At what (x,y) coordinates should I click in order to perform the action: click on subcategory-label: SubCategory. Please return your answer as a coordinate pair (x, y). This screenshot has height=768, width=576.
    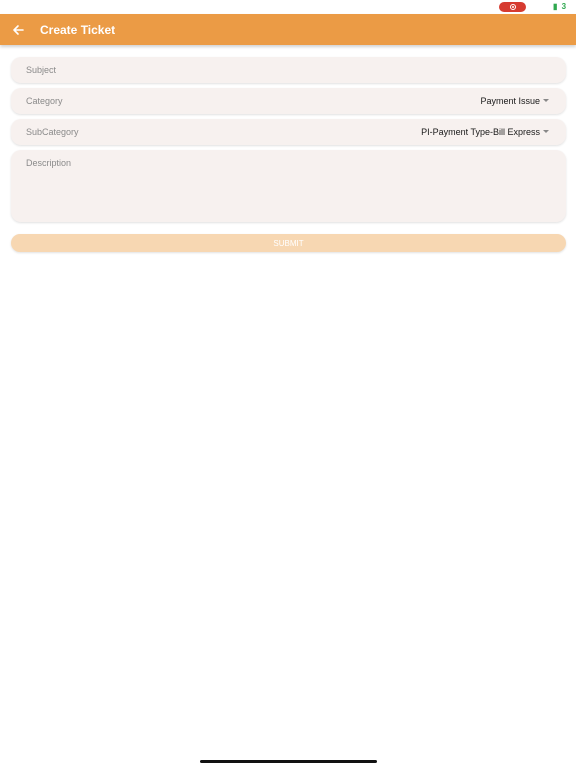
    Looking at the image, I should click on (52, 132).